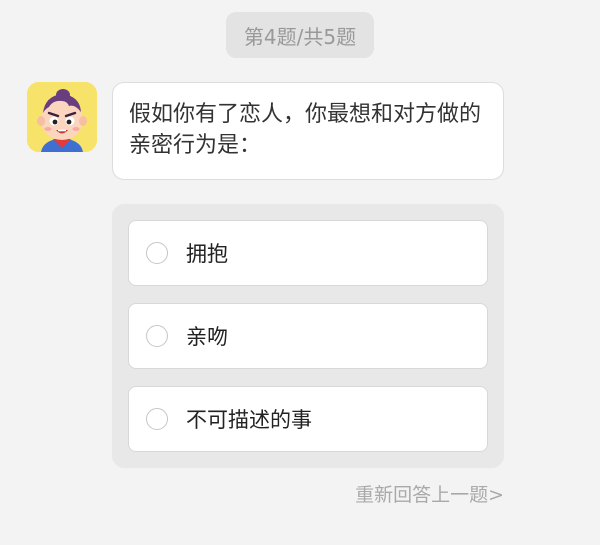 This screenshot has width=600, height=545. What do you see at coordinates (308, 253) in the screenshot?
I see `option-hug: 拥抱` at bounding box center [308, 253].